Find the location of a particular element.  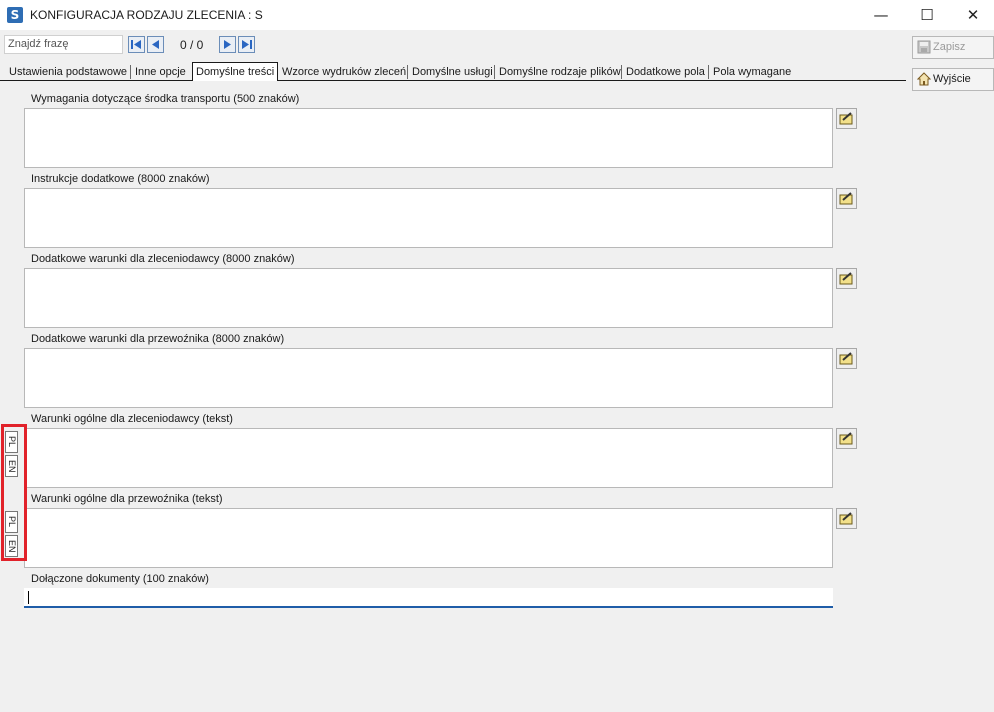

transport-requirements-textarea is located at coordinates (428, 138).